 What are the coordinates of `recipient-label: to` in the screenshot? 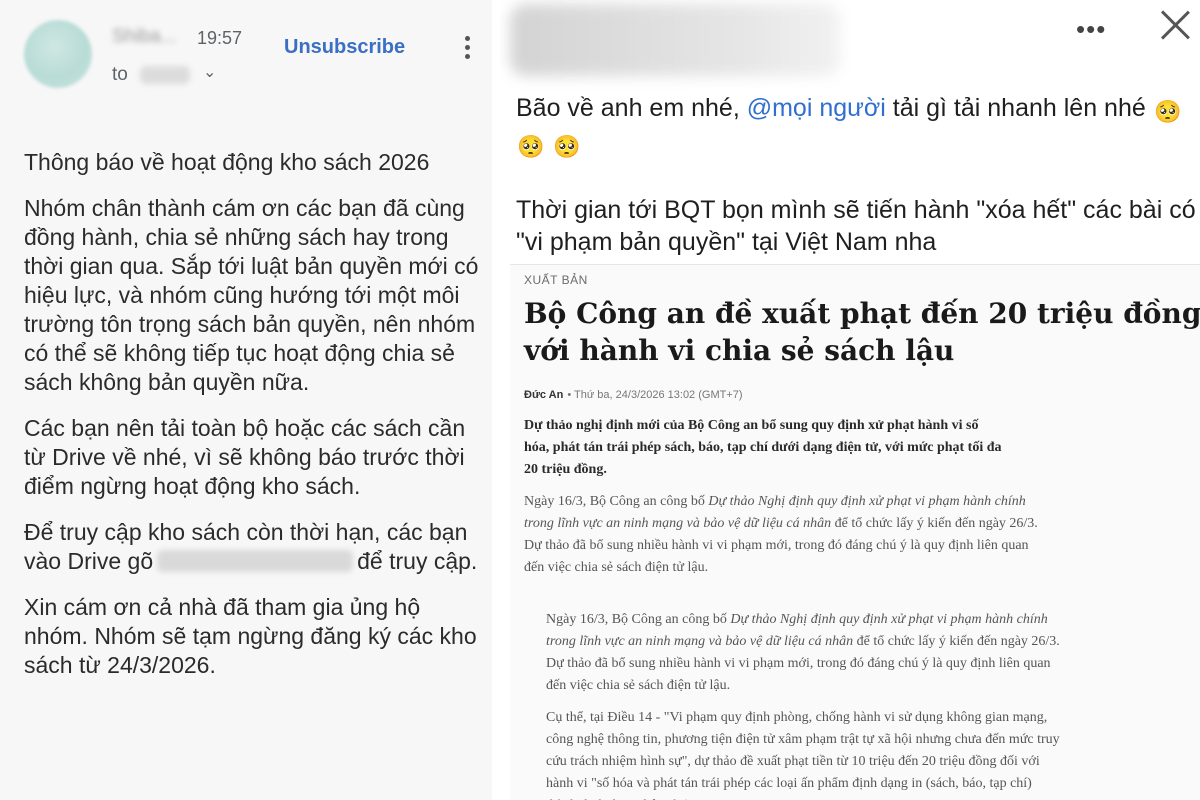 It's located at (120, 74).